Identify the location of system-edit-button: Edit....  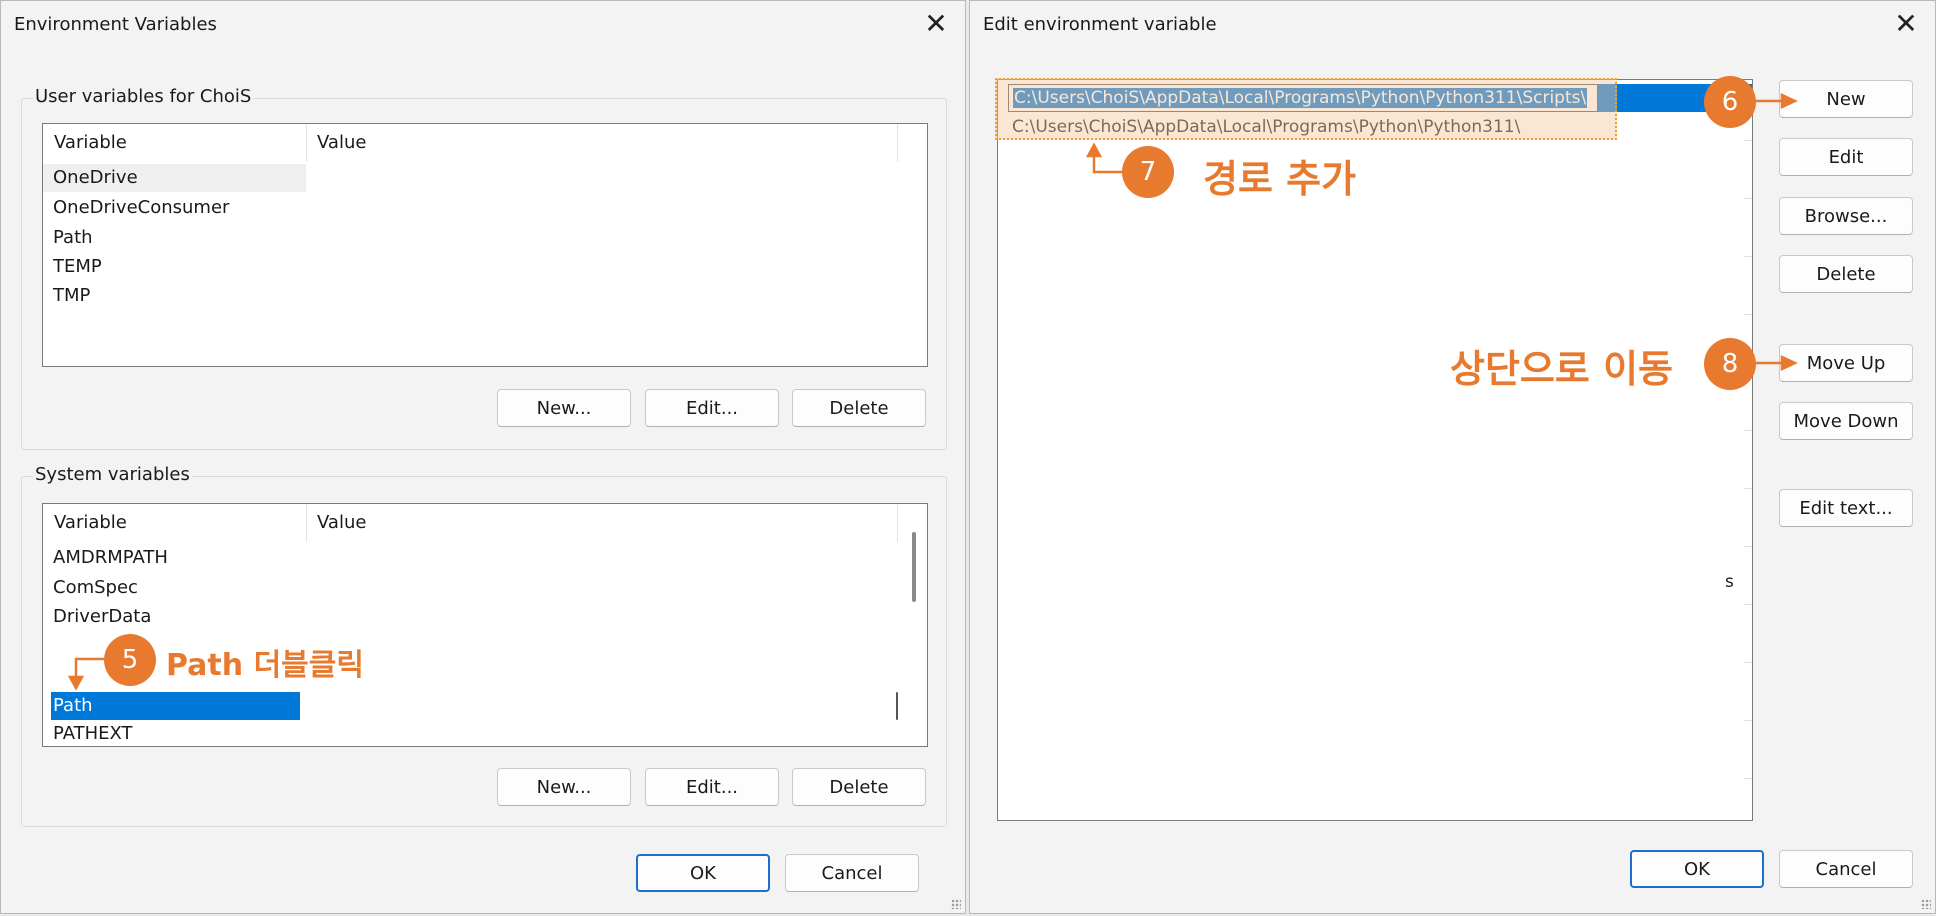
(712, 787).